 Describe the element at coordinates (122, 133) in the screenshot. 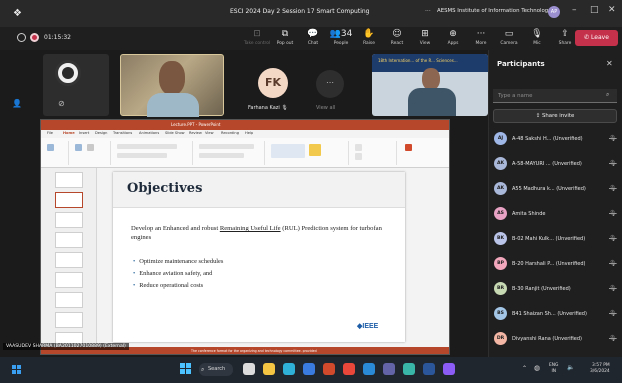

I see `ppt-tab-transitions: Transitions` at that location.